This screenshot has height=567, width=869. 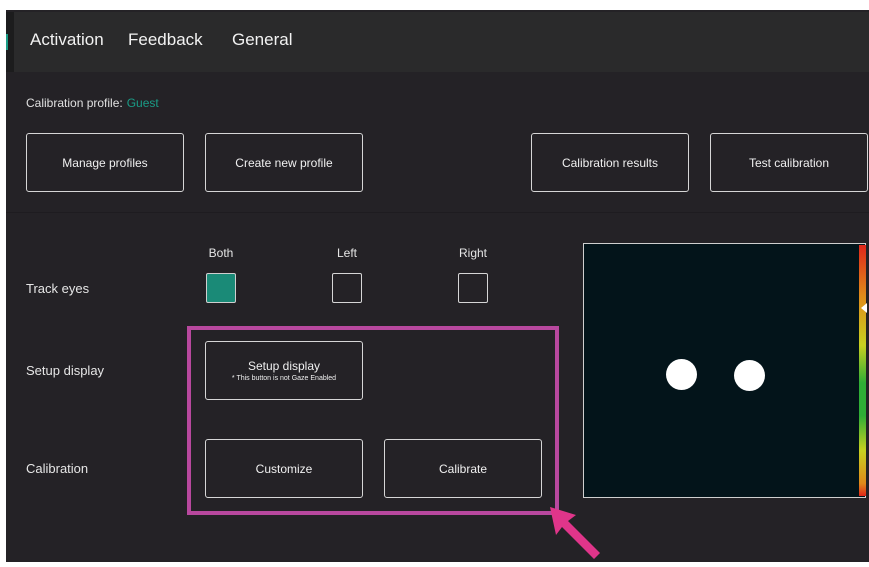 What do you see at coordinates (862, 370) in the screenshot?
I see `distance-meter` at bounding box center [862, 370].